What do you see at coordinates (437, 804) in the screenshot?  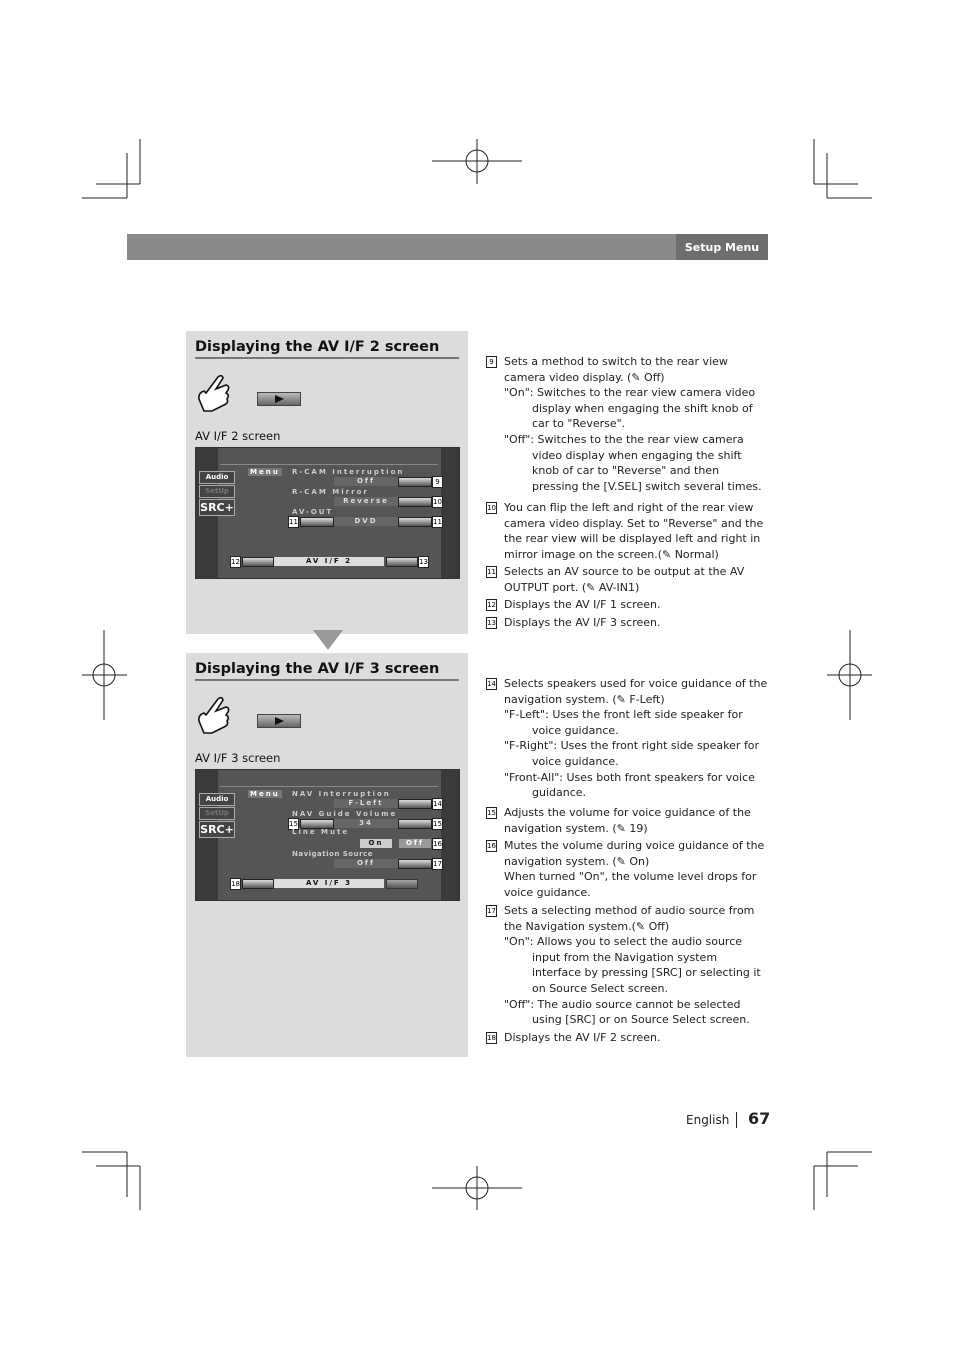 I see `callout-number: 14` at bounding box center [437, 804].